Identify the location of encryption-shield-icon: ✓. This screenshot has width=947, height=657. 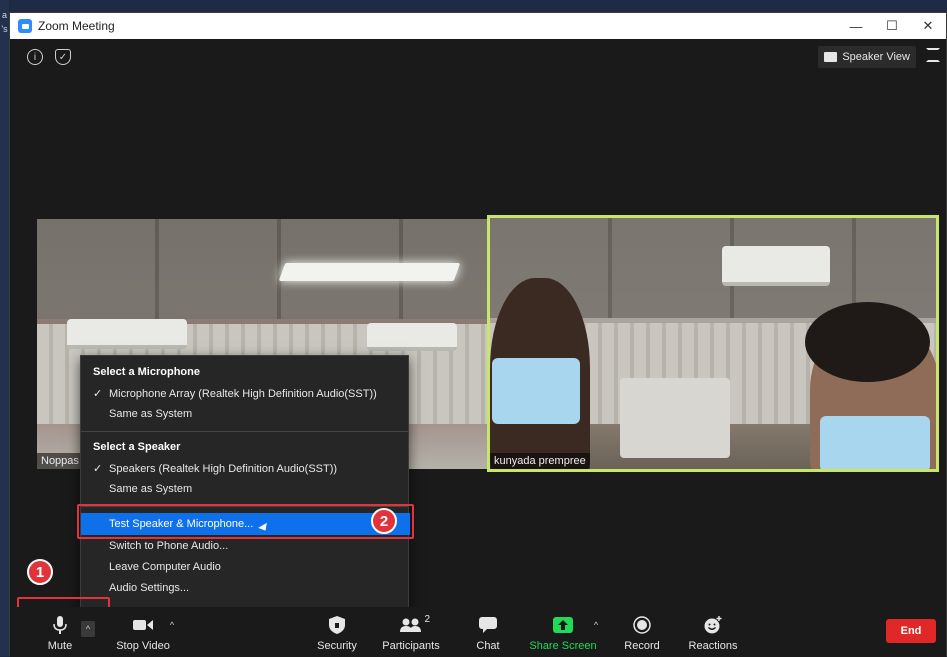
(63, 57).